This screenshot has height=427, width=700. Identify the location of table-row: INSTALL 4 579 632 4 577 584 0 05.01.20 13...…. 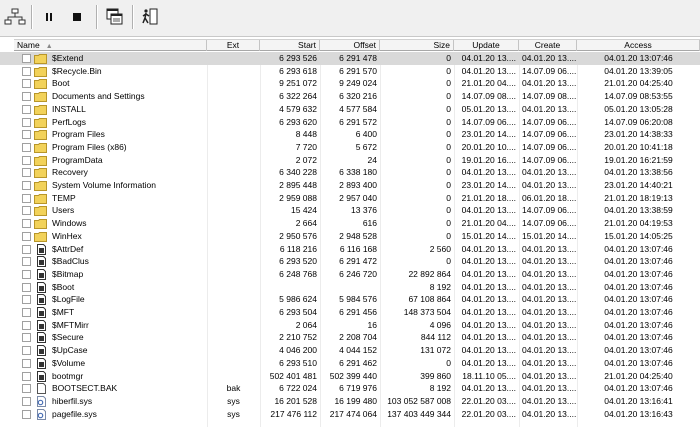
(350, 109).